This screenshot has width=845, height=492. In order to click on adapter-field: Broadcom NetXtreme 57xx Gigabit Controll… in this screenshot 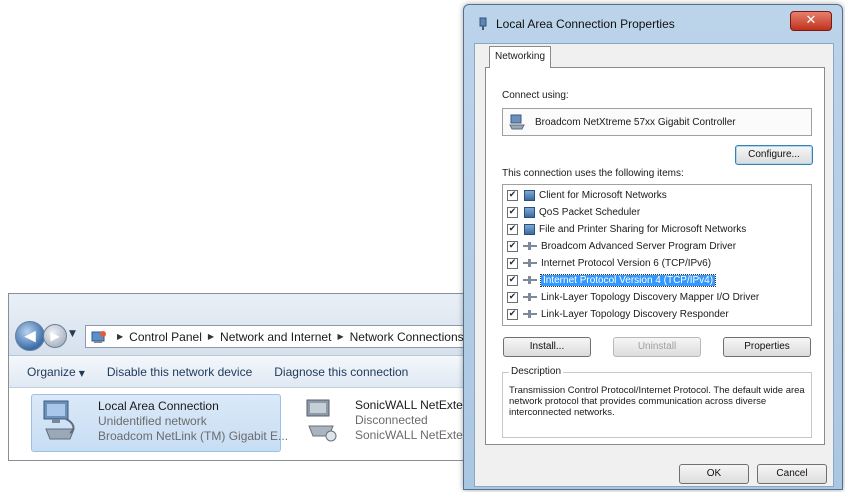, I will do `click(657, 122)`.